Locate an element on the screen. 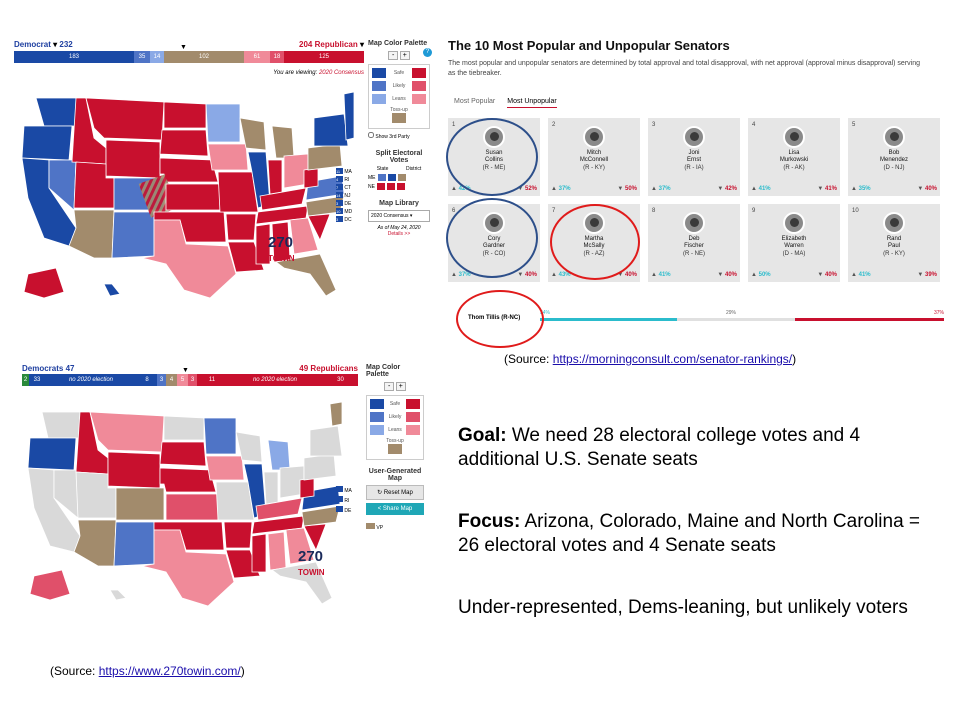 This screenshot has width=960, height=720. zoom-out-button: - is located at coordinates (393, 55).